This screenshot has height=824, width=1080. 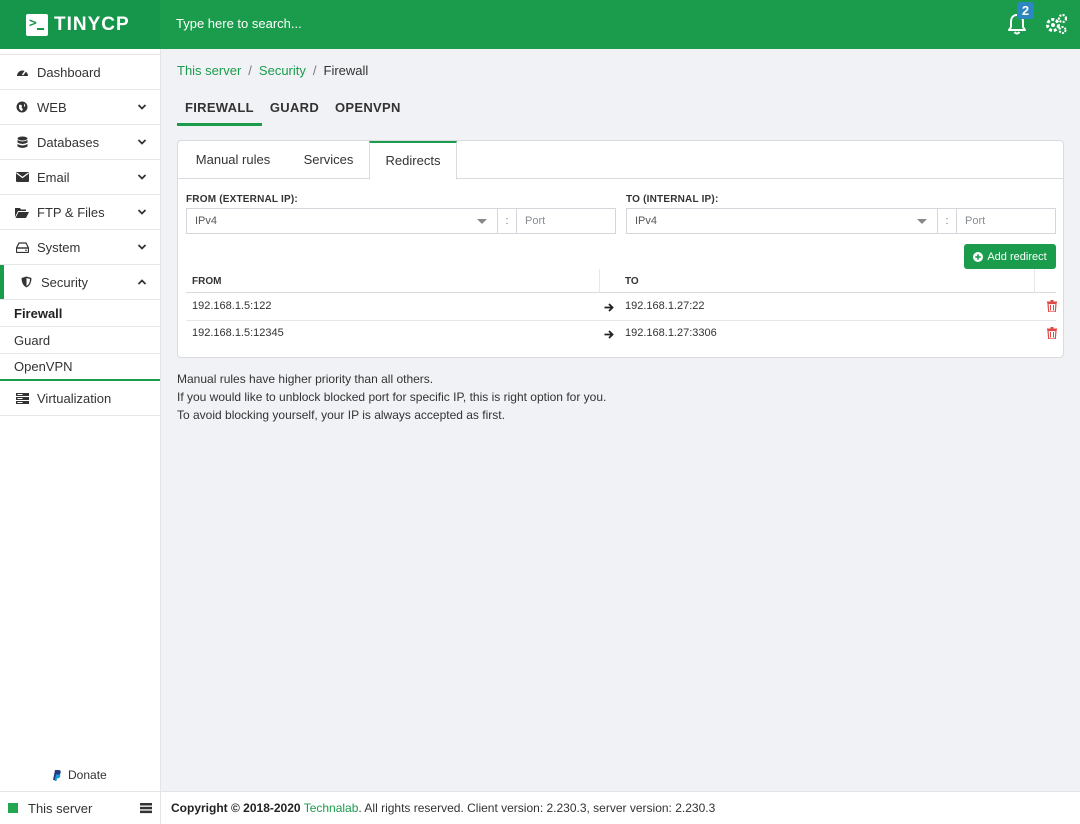 What do you see at coordinates (37, 24) in the screenshot?
I see `terminal-logo-icon: >` at bounding box center [37, 24].